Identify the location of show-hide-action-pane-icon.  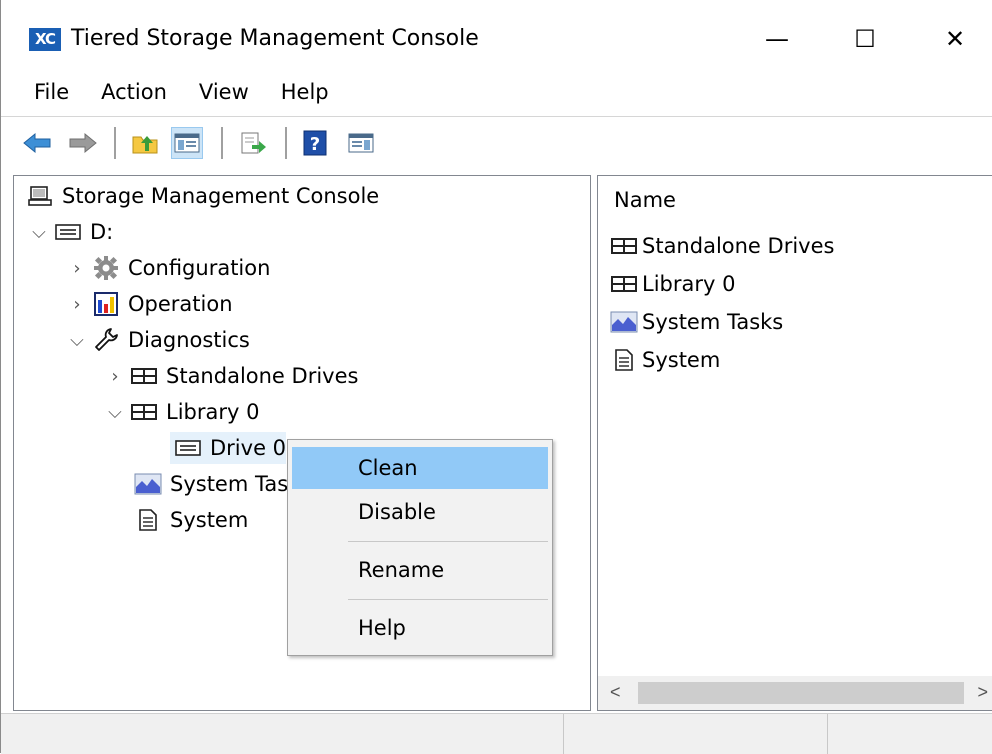
(361, 143).